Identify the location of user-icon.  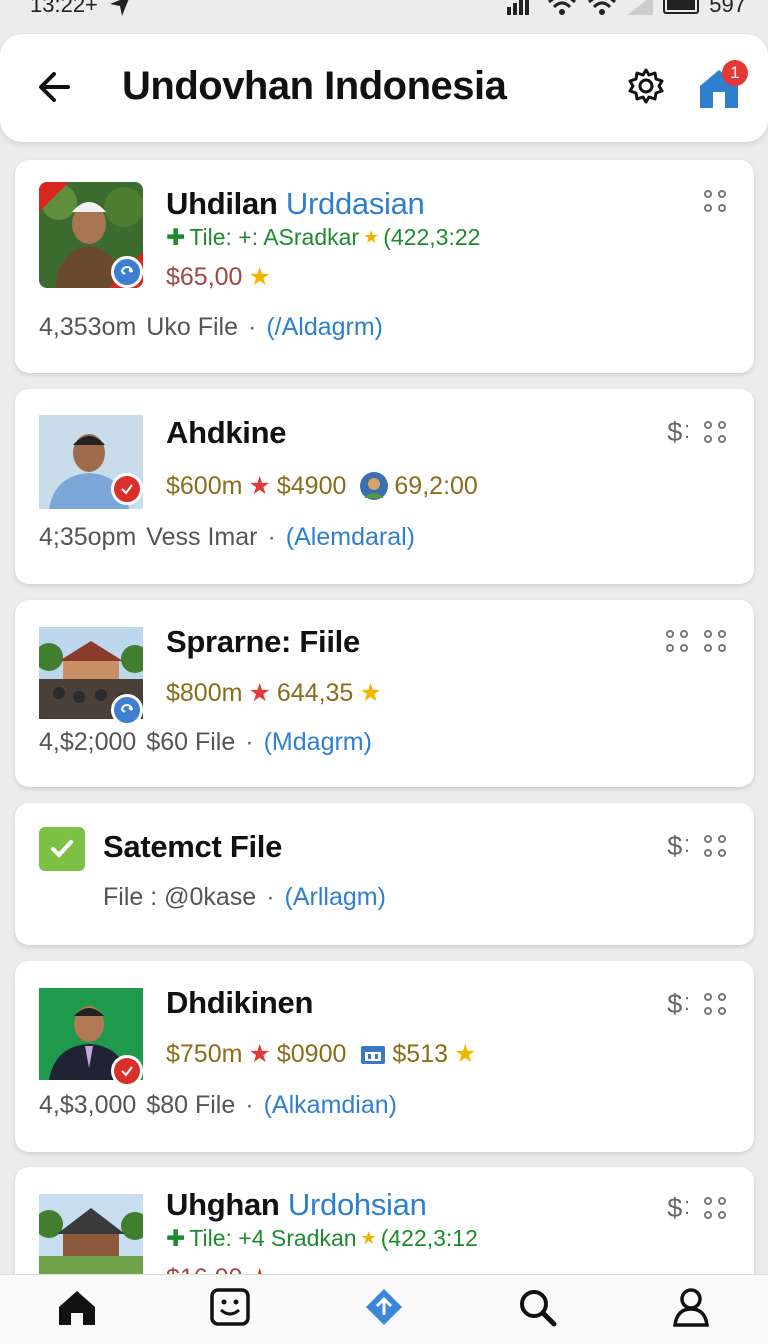
(691, 1307).